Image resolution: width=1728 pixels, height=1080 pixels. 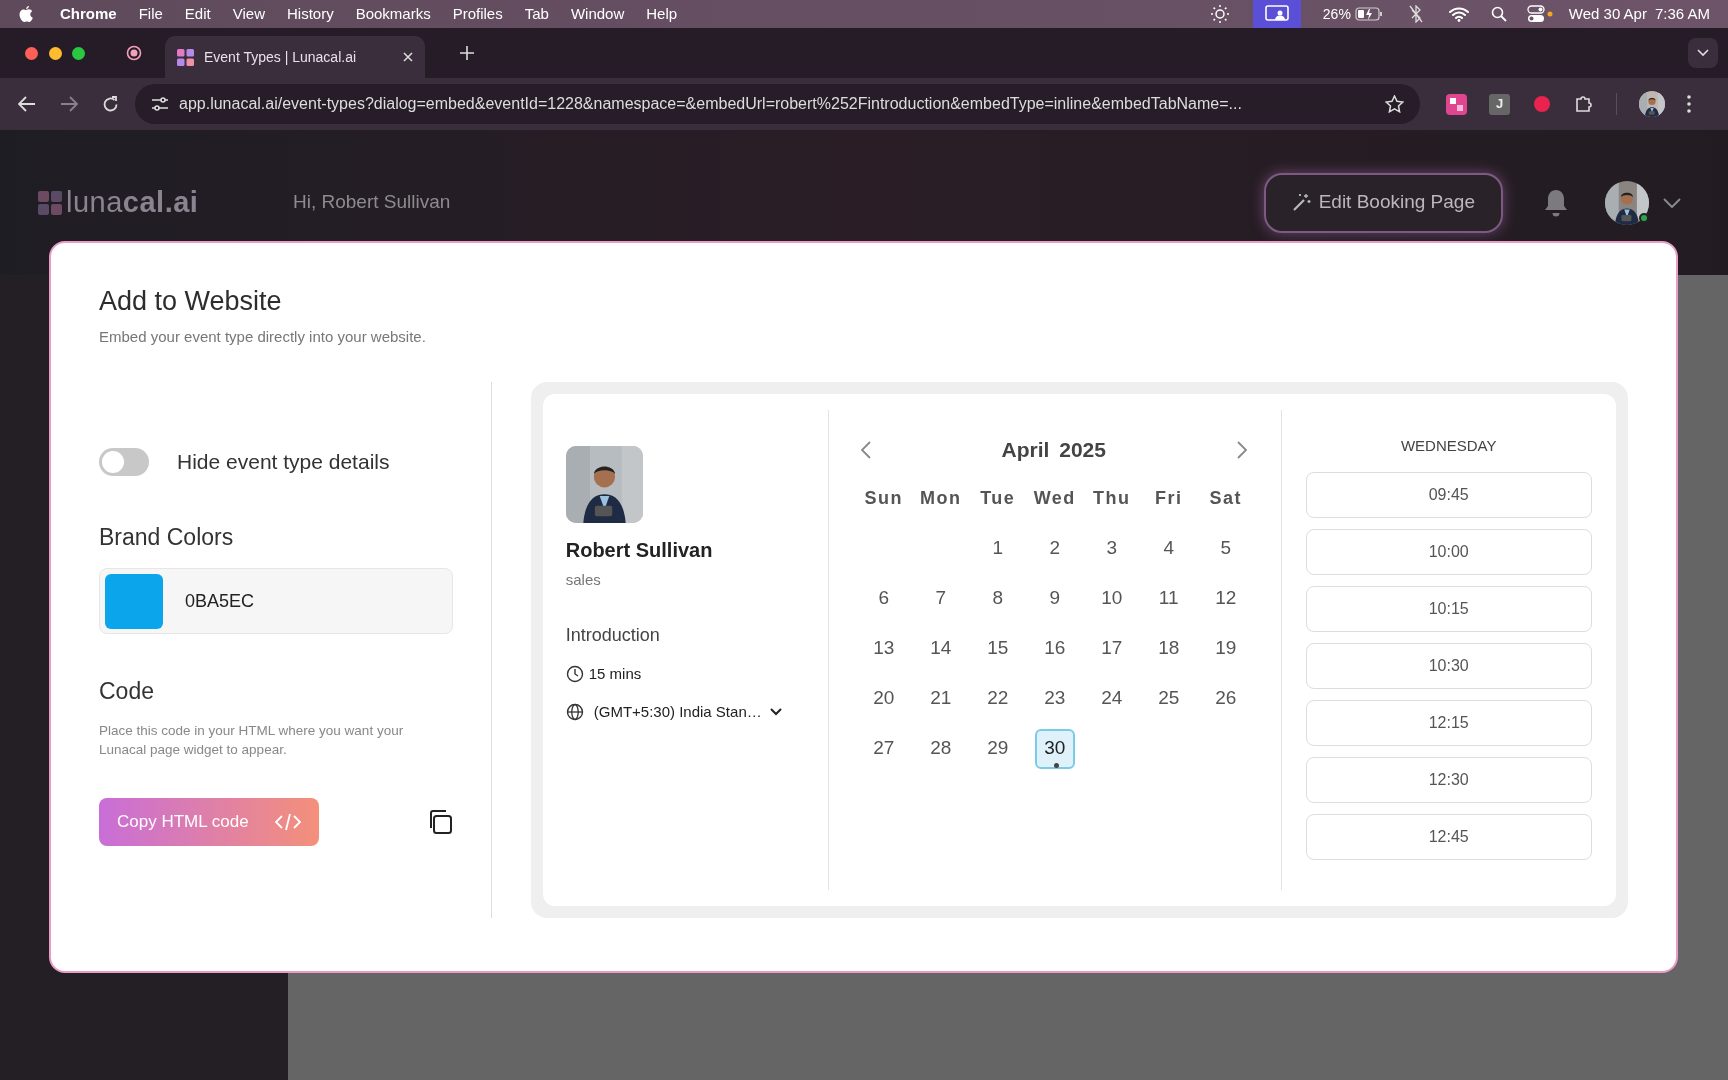 I want to click on section-heading: Code, so click(x=127, y=691).